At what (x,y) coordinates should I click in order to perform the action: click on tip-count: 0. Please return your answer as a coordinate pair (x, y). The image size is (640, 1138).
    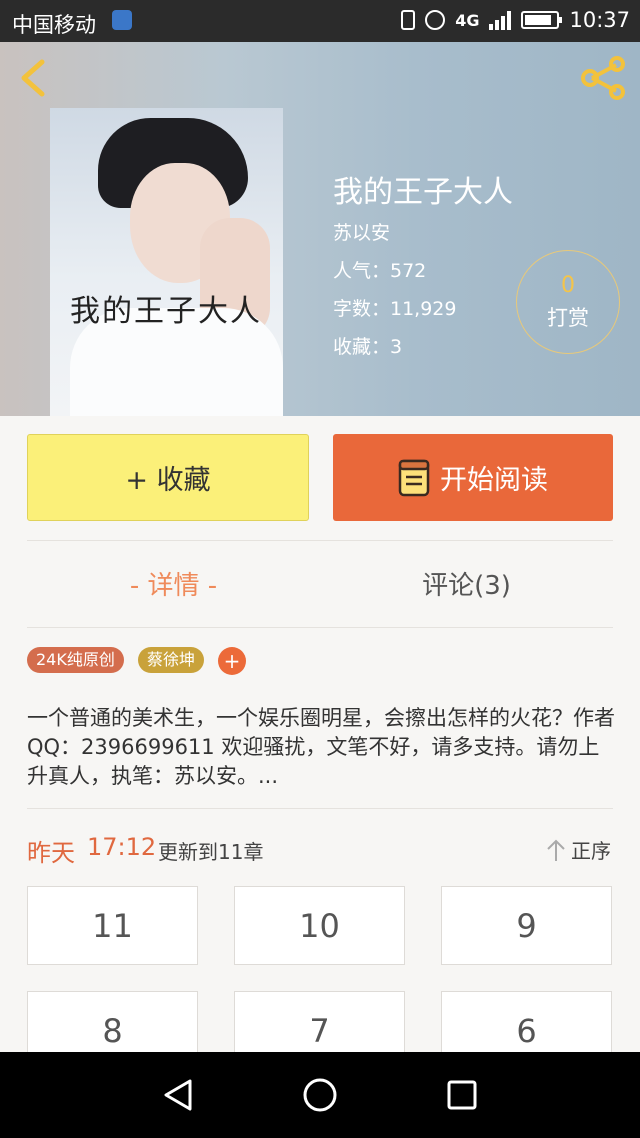
    Looking at the image, I should click on (568, 285).